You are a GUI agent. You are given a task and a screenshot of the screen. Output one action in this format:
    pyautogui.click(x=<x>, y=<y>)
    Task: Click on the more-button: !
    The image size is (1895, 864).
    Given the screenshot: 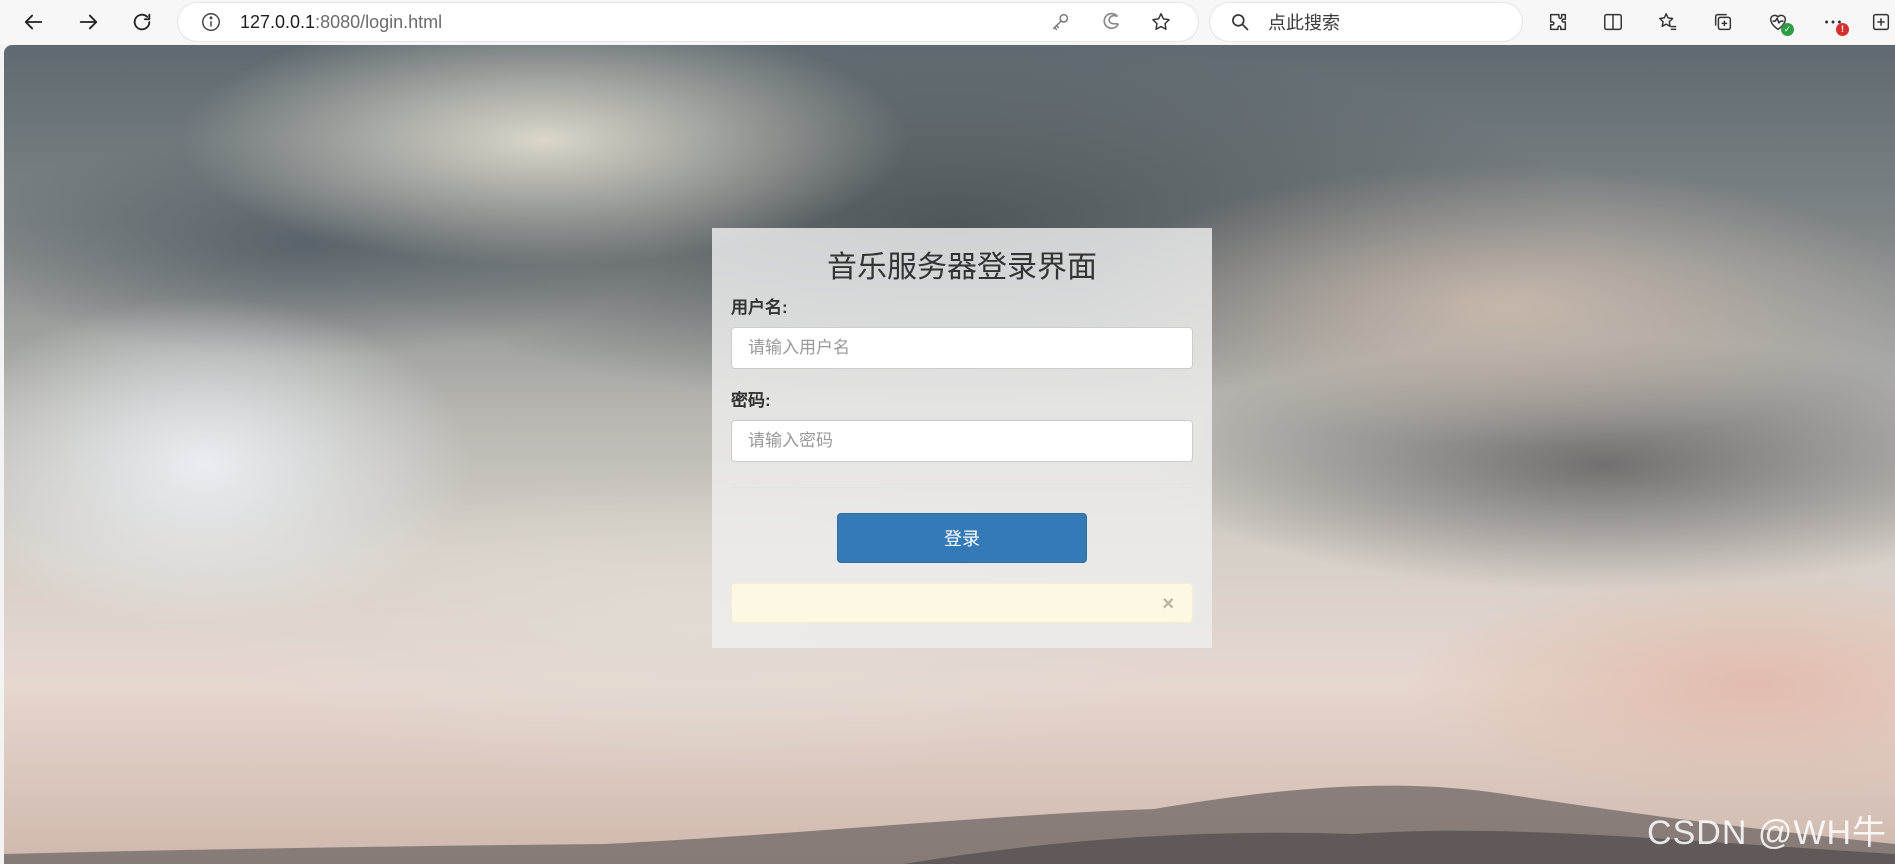 What is the action you would take?
    pyautogui.click(x=1833, y=22)
    